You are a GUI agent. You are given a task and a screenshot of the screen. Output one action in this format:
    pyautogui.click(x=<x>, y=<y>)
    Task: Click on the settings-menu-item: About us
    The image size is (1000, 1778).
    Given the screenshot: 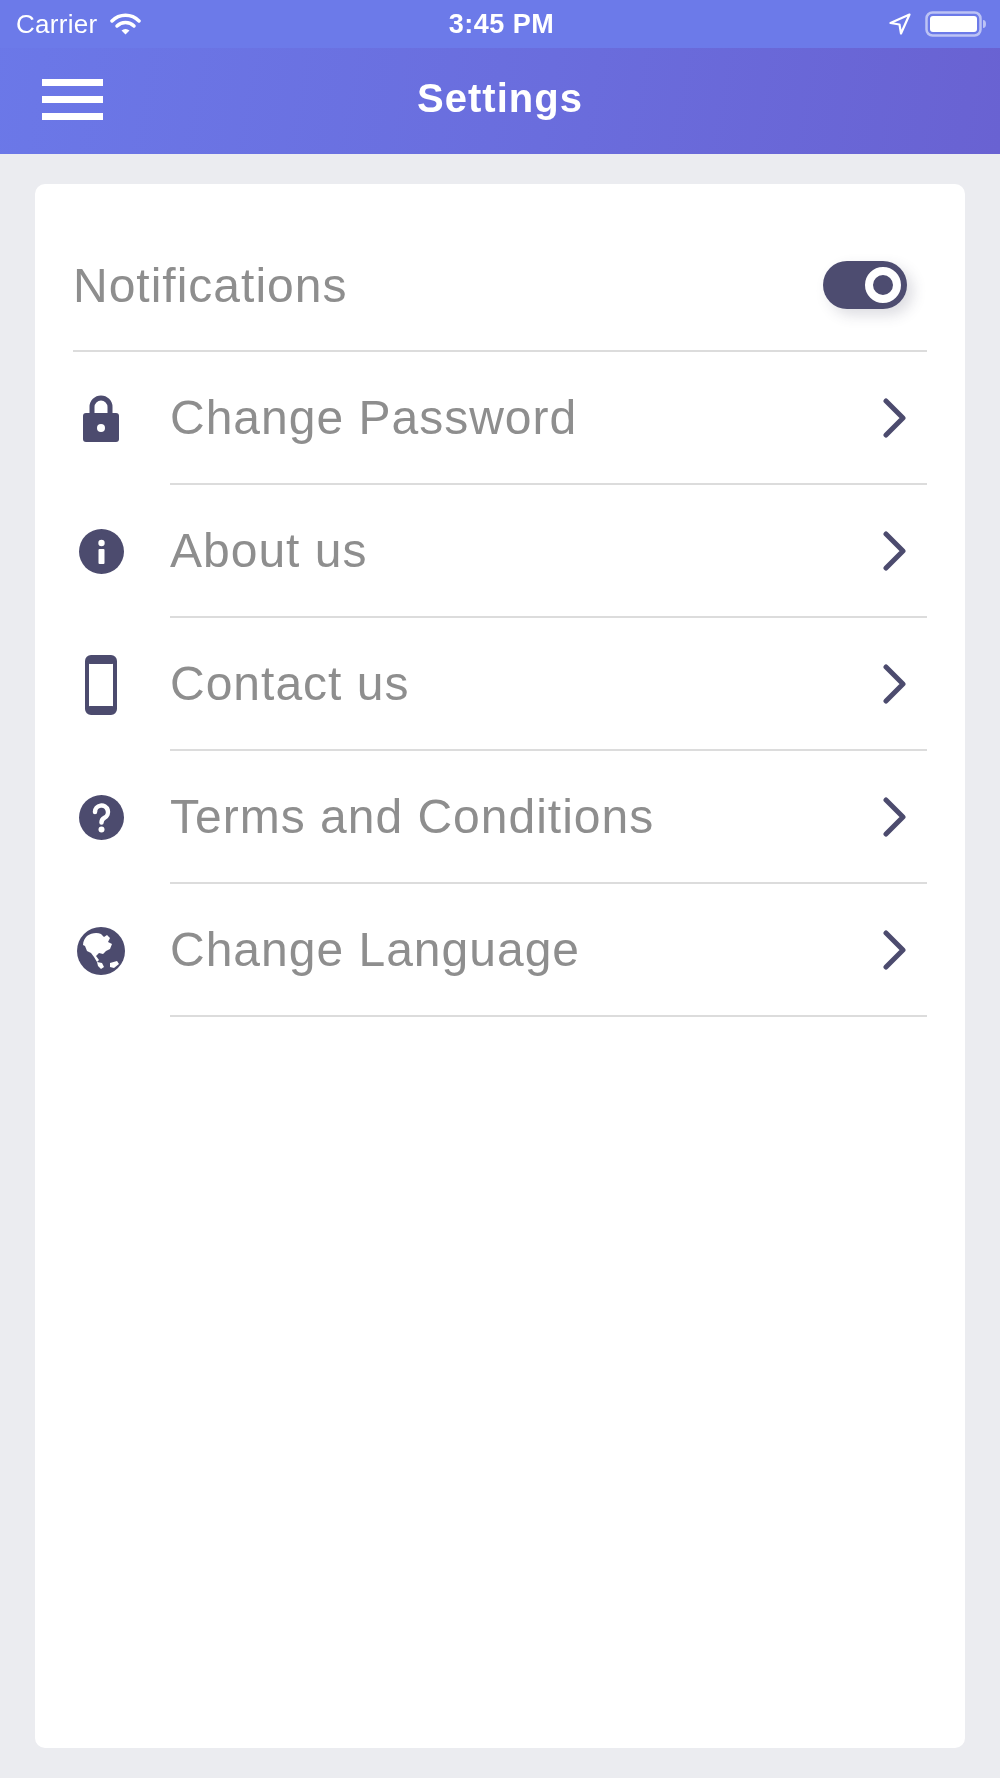 What is the action you would take?
    pyautogui.click(x=500, y=551)
    